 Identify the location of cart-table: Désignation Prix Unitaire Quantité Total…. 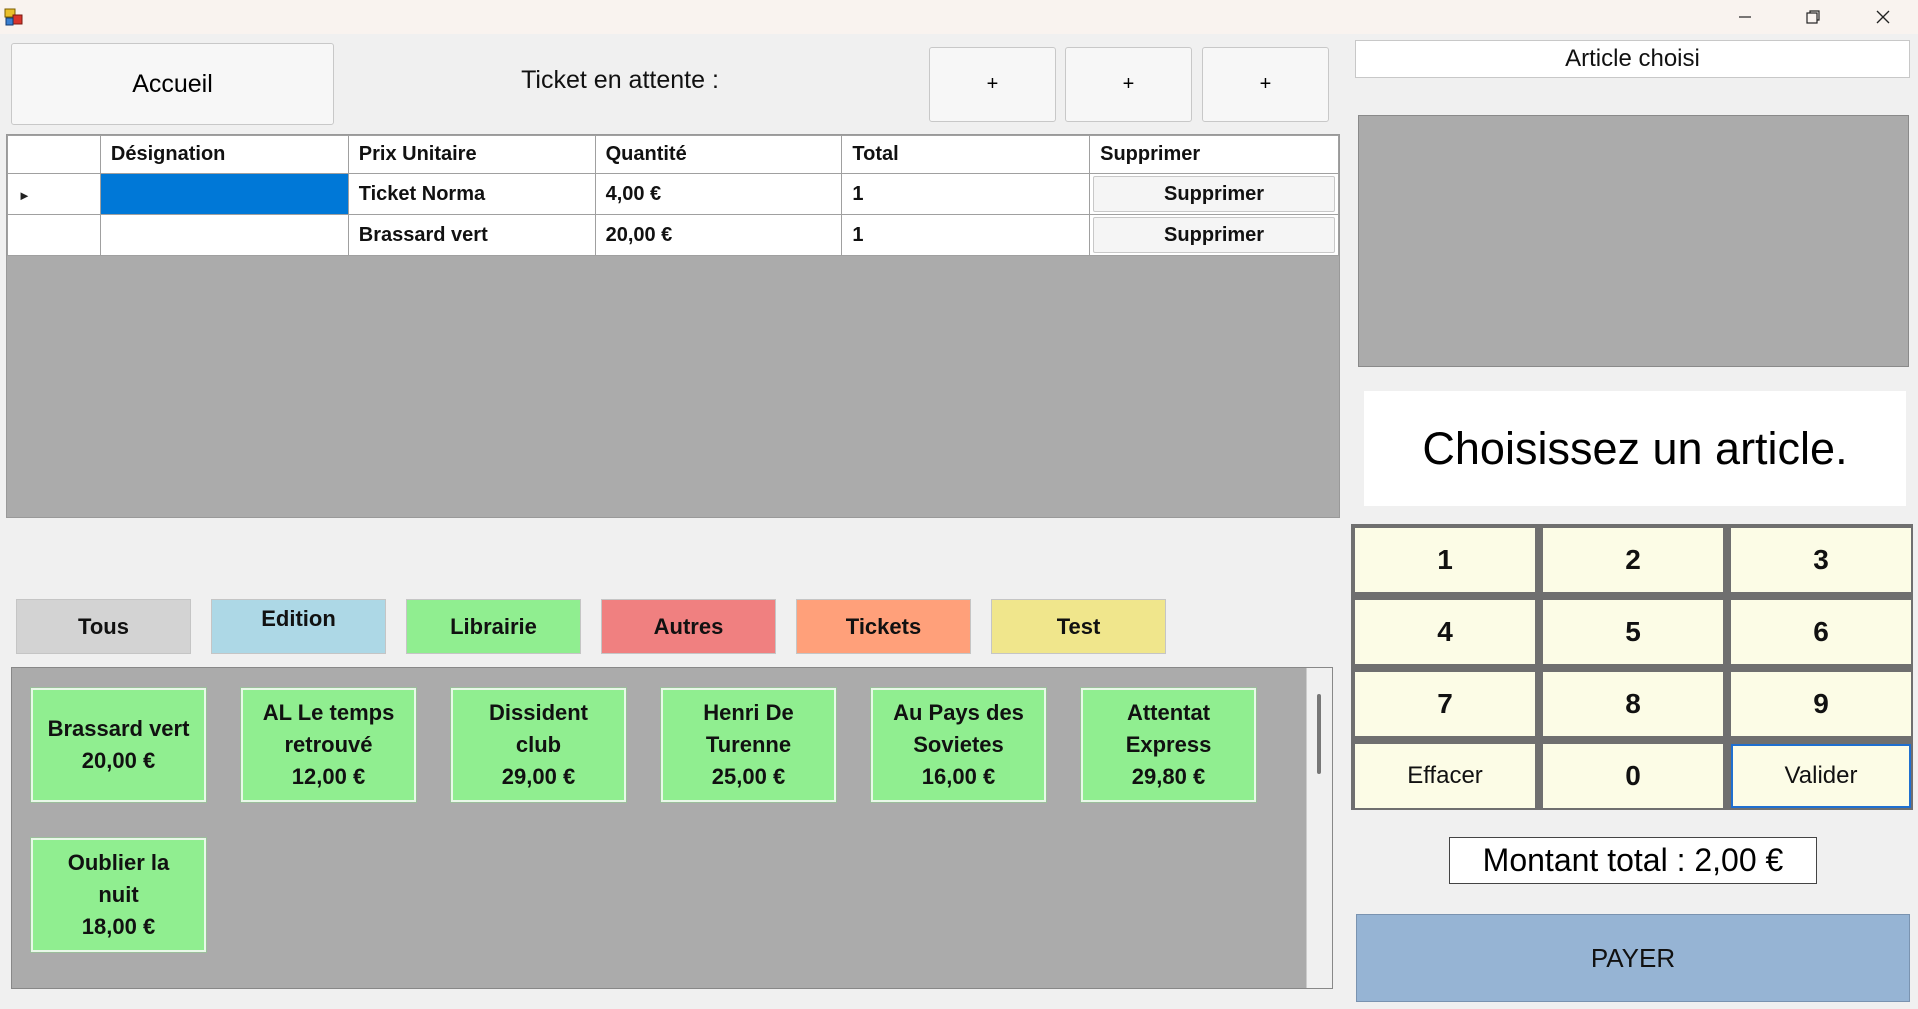
(673, 195).